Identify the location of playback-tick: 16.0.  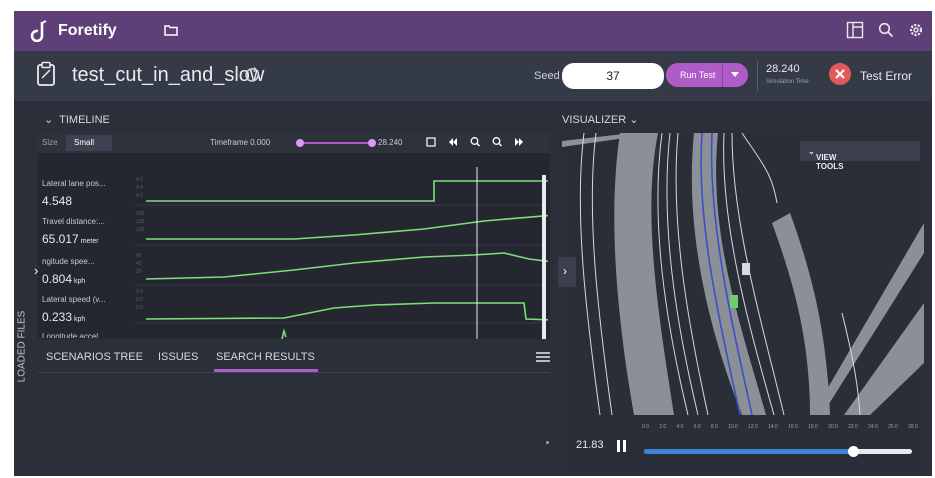
(793, 427).